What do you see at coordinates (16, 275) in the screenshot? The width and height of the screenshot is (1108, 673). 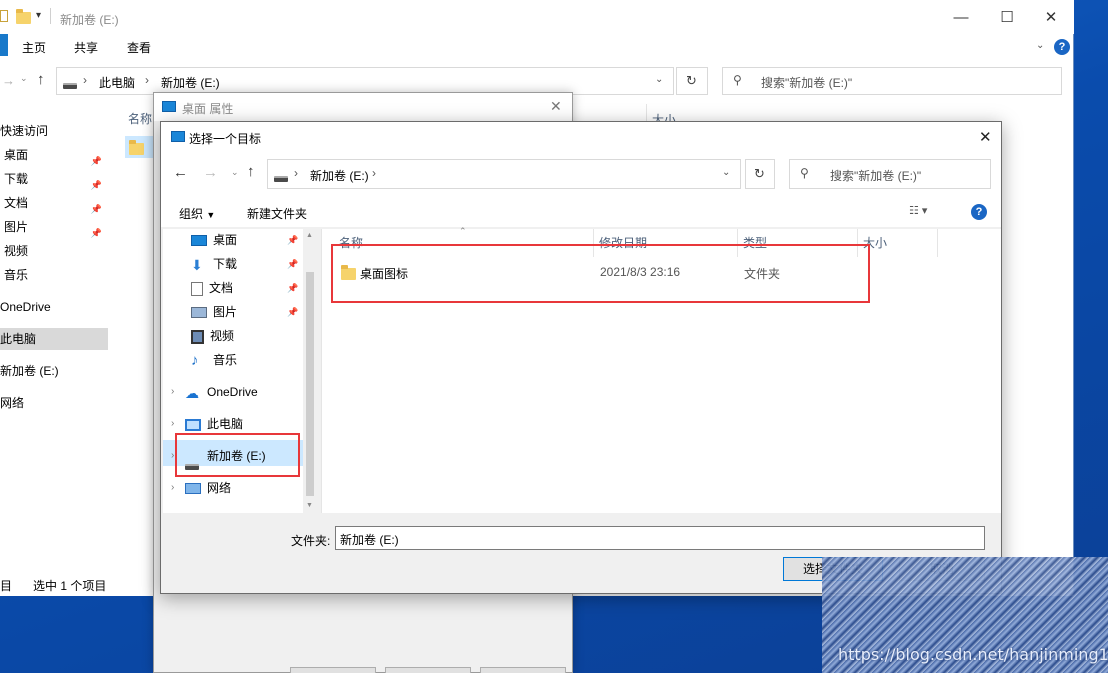 I see `nav-label: 音乐` at bounding box center [16, 275].